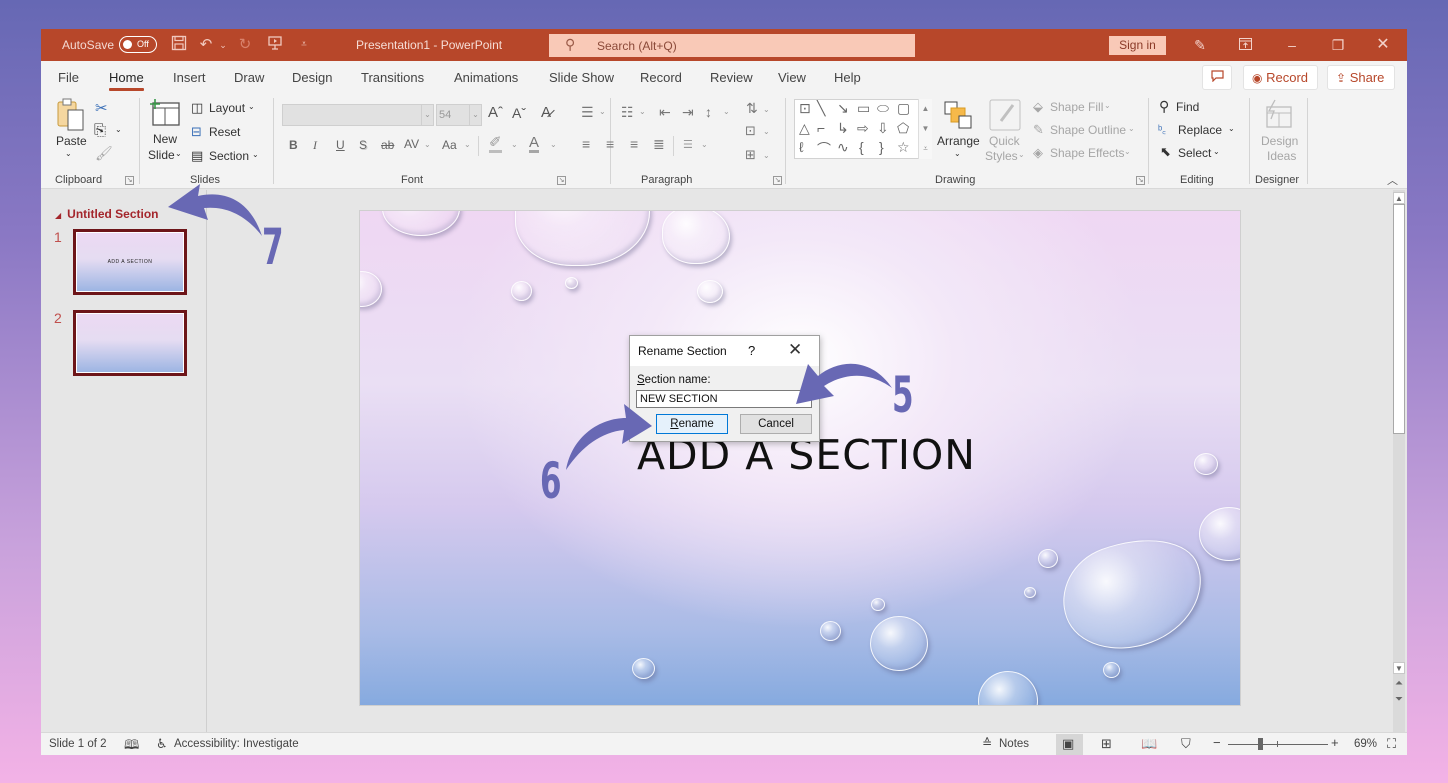  What do you see at coordinates (197, 156) in the screenshot?
I see `section-icon: ▤` at bounding box center [197, 156].